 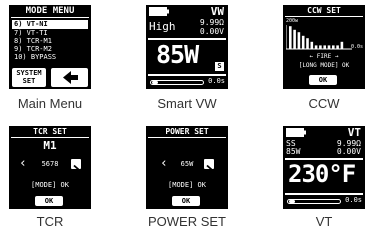 What do you see at coordinates (324, 65) in the screenshot?
I see `long-mode-line: [LONG MODE] OK` at bounding box center [324, 65].